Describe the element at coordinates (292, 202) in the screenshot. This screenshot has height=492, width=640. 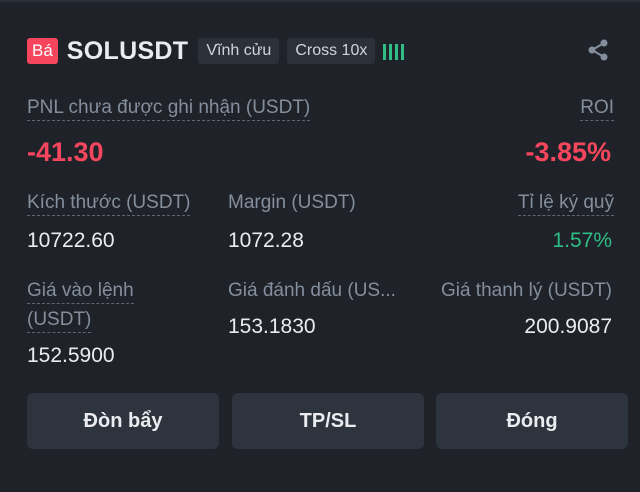
I see `margin-label: Margin (USDT)` at that location.